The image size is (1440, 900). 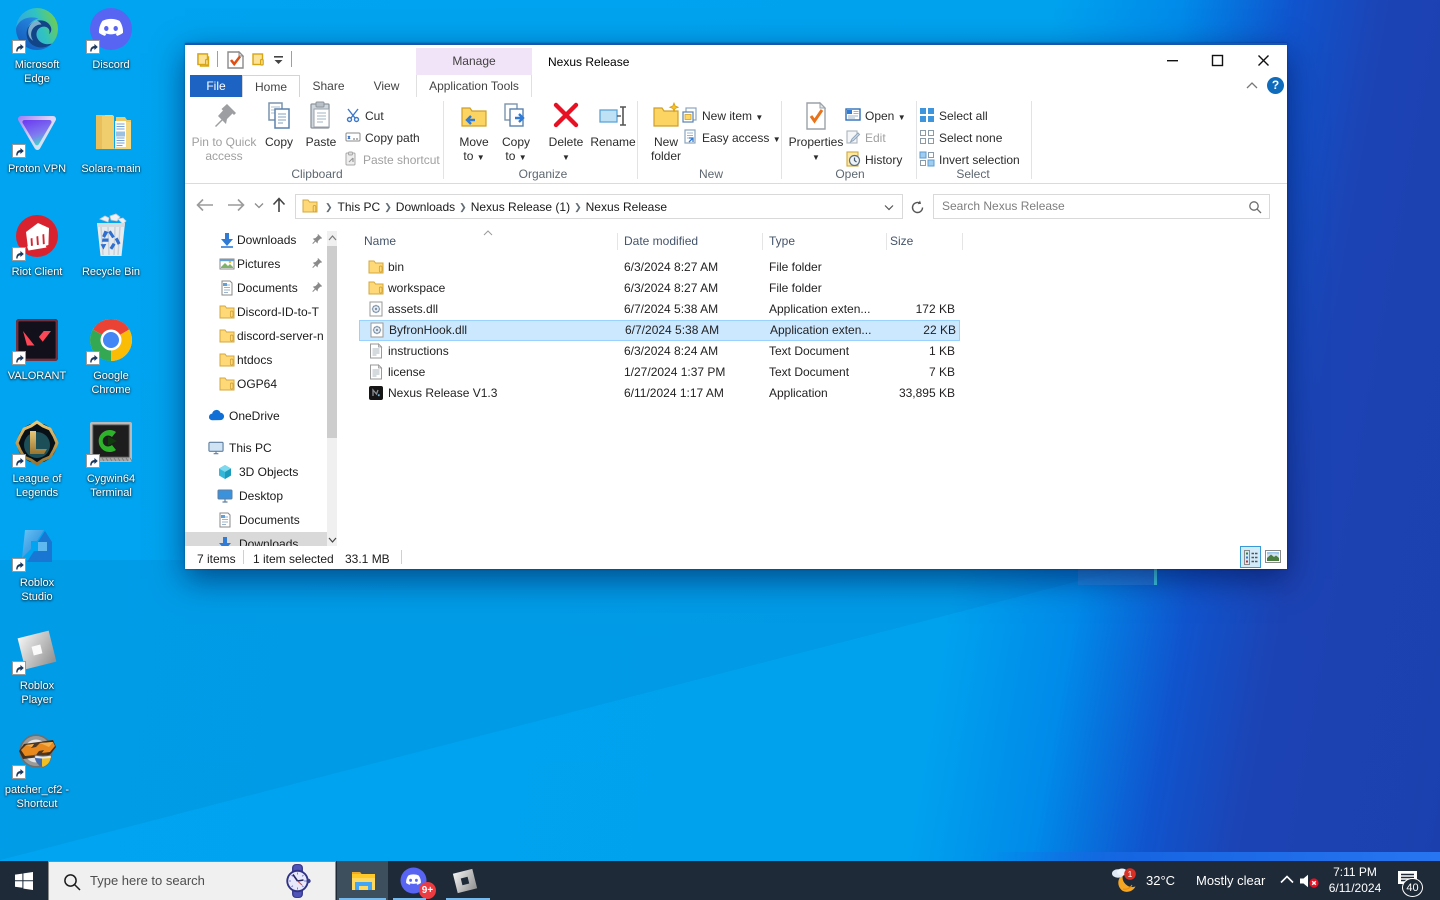 I want to click on svg-text: 1, so click(x=1130, y=874).